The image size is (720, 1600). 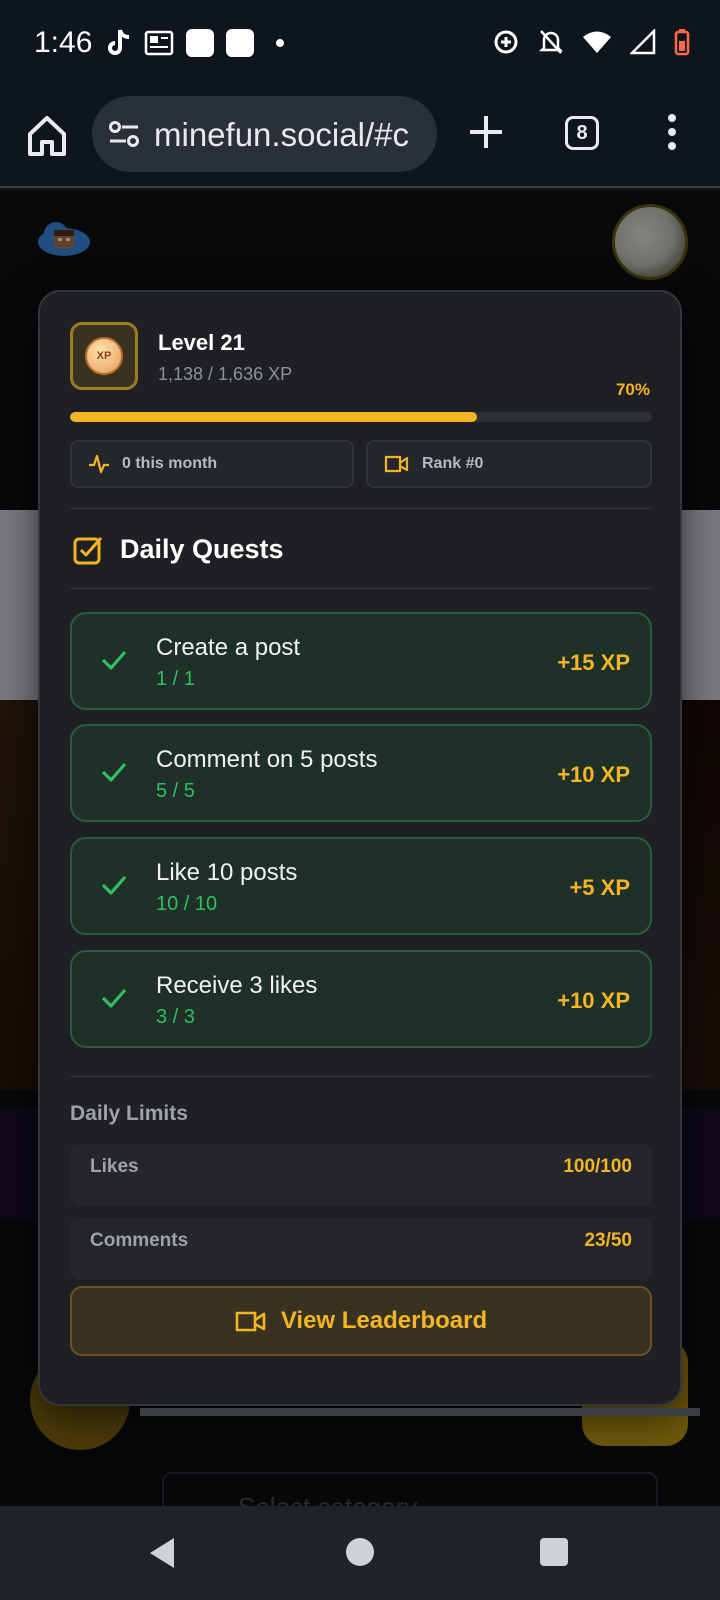 What do you see at coordinates (506, 42) in the screenshot?
I see `data-saver-icon` at bounding box center [506, 42].